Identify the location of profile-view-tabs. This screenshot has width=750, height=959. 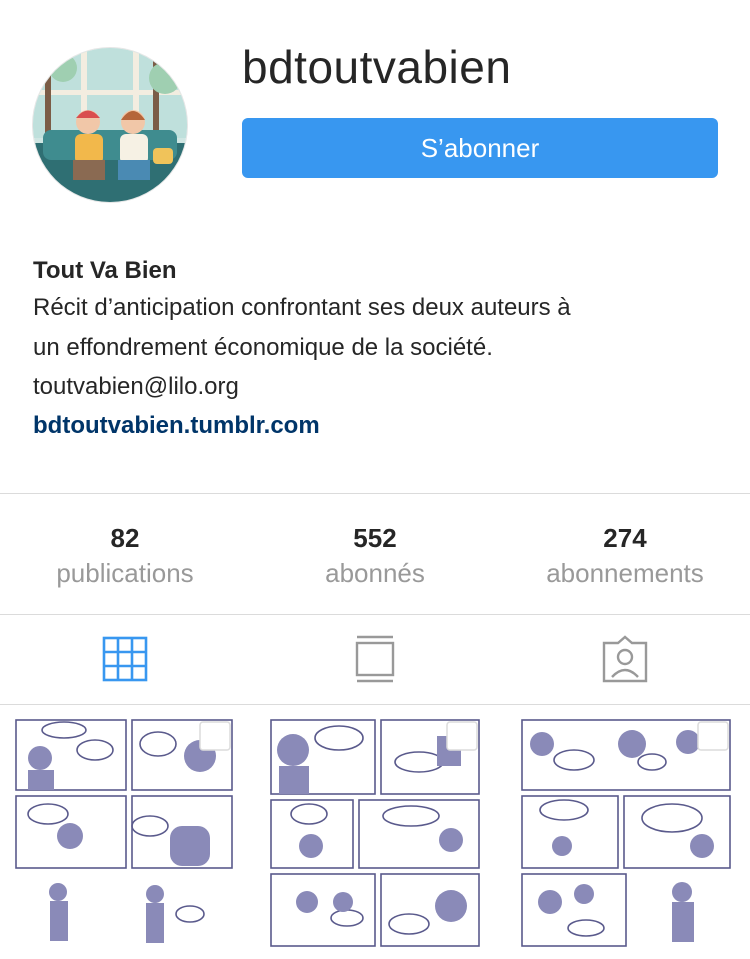
(375, 659).